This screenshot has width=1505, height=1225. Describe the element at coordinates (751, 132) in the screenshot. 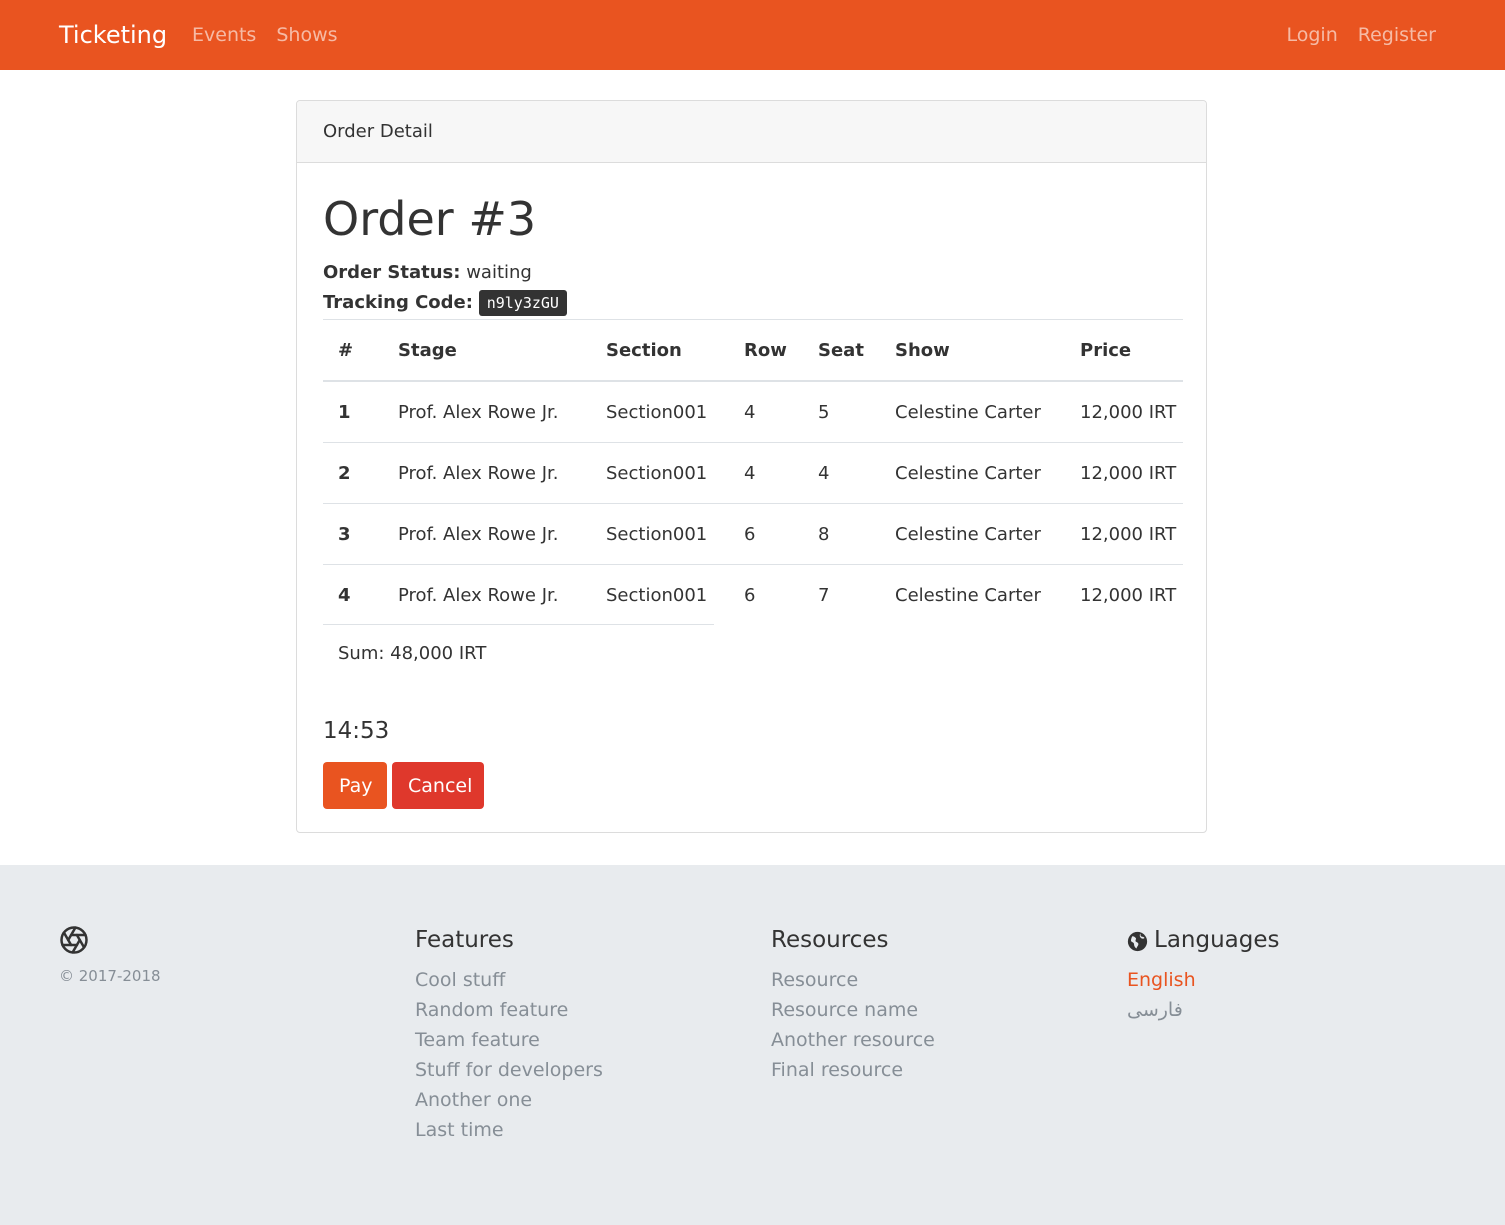

I see `card-header: Order Detail` at that location.